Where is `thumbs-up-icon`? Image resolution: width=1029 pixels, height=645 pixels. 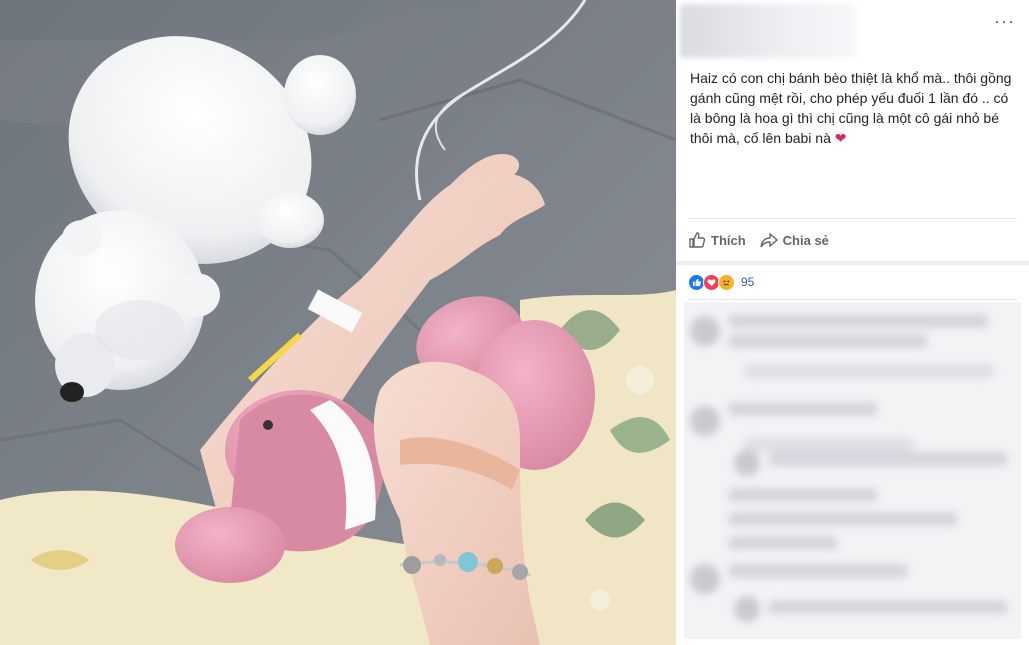
thumbs-up-icon is located at coordinates (697, 240).